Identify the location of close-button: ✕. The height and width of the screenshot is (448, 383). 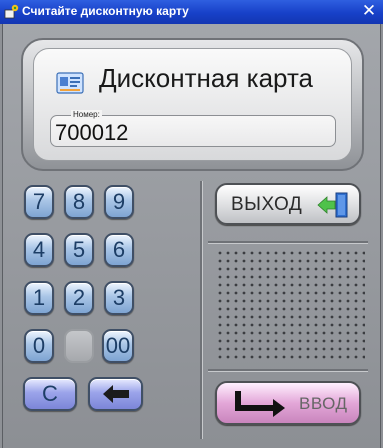
(369, 11).